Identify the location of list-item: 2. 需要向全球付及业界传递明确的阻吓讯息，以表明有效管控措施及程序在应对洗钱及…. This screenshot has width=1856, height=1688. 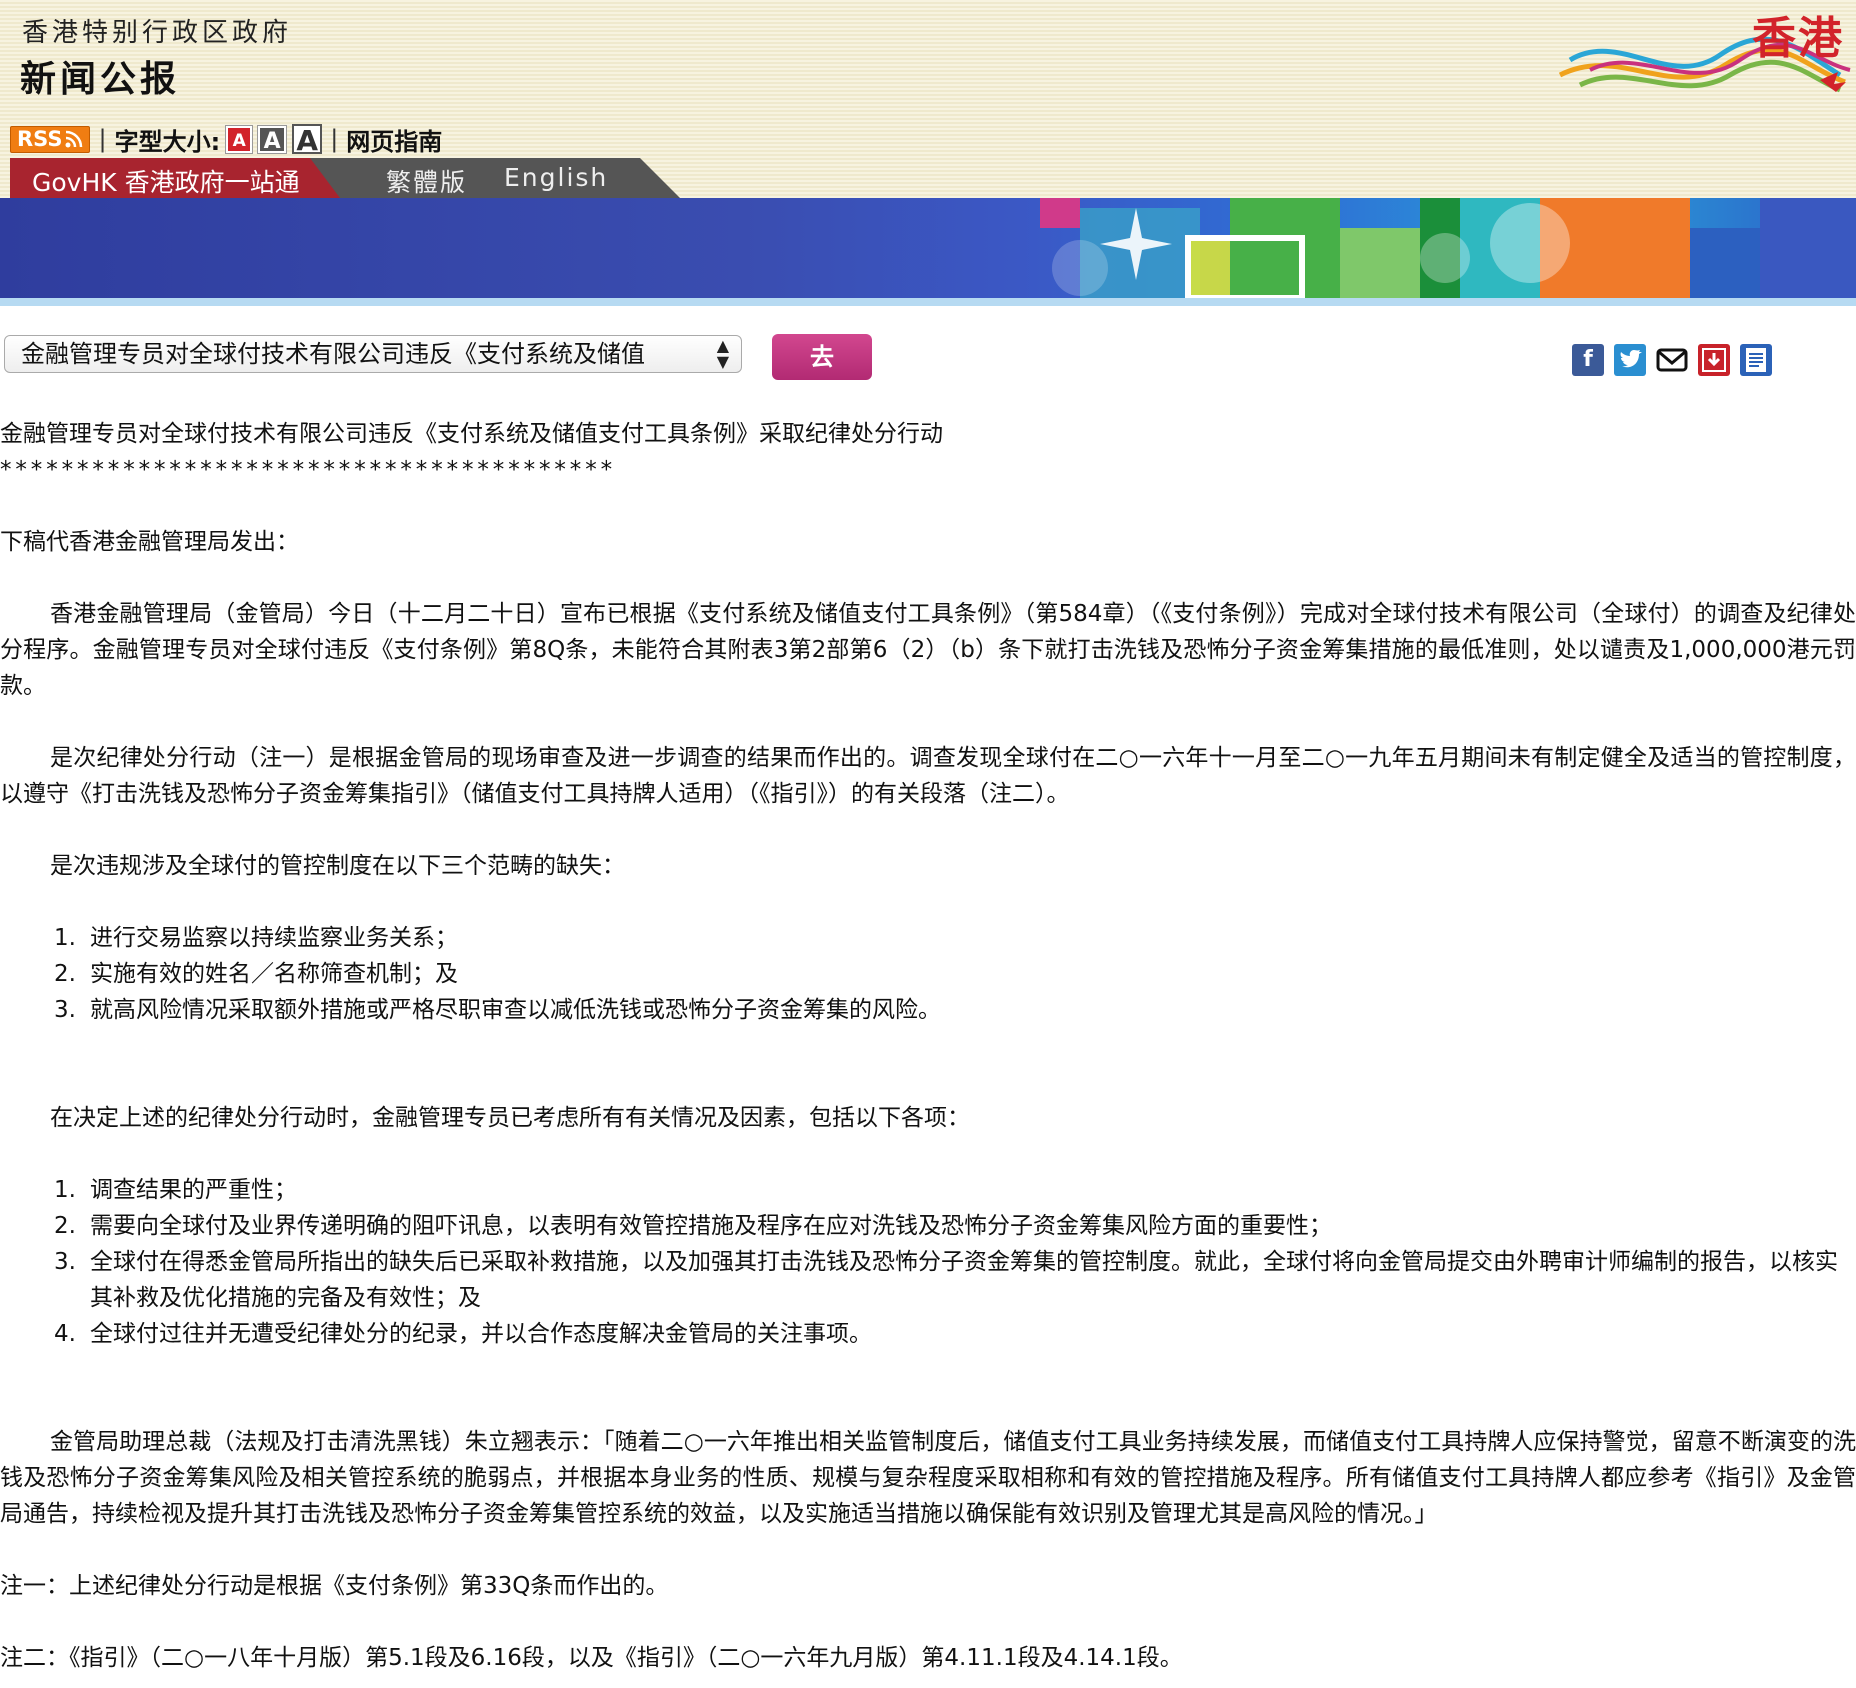
(955, 1226).